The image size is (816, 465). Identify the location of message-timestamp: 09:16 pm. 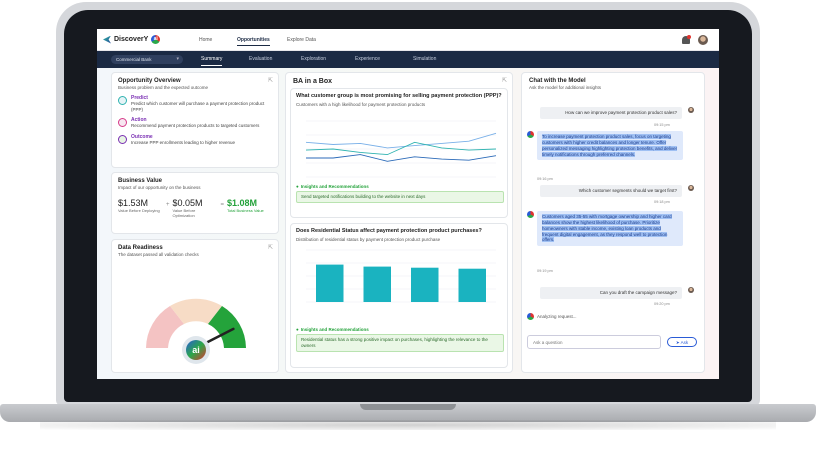
(545, 179).